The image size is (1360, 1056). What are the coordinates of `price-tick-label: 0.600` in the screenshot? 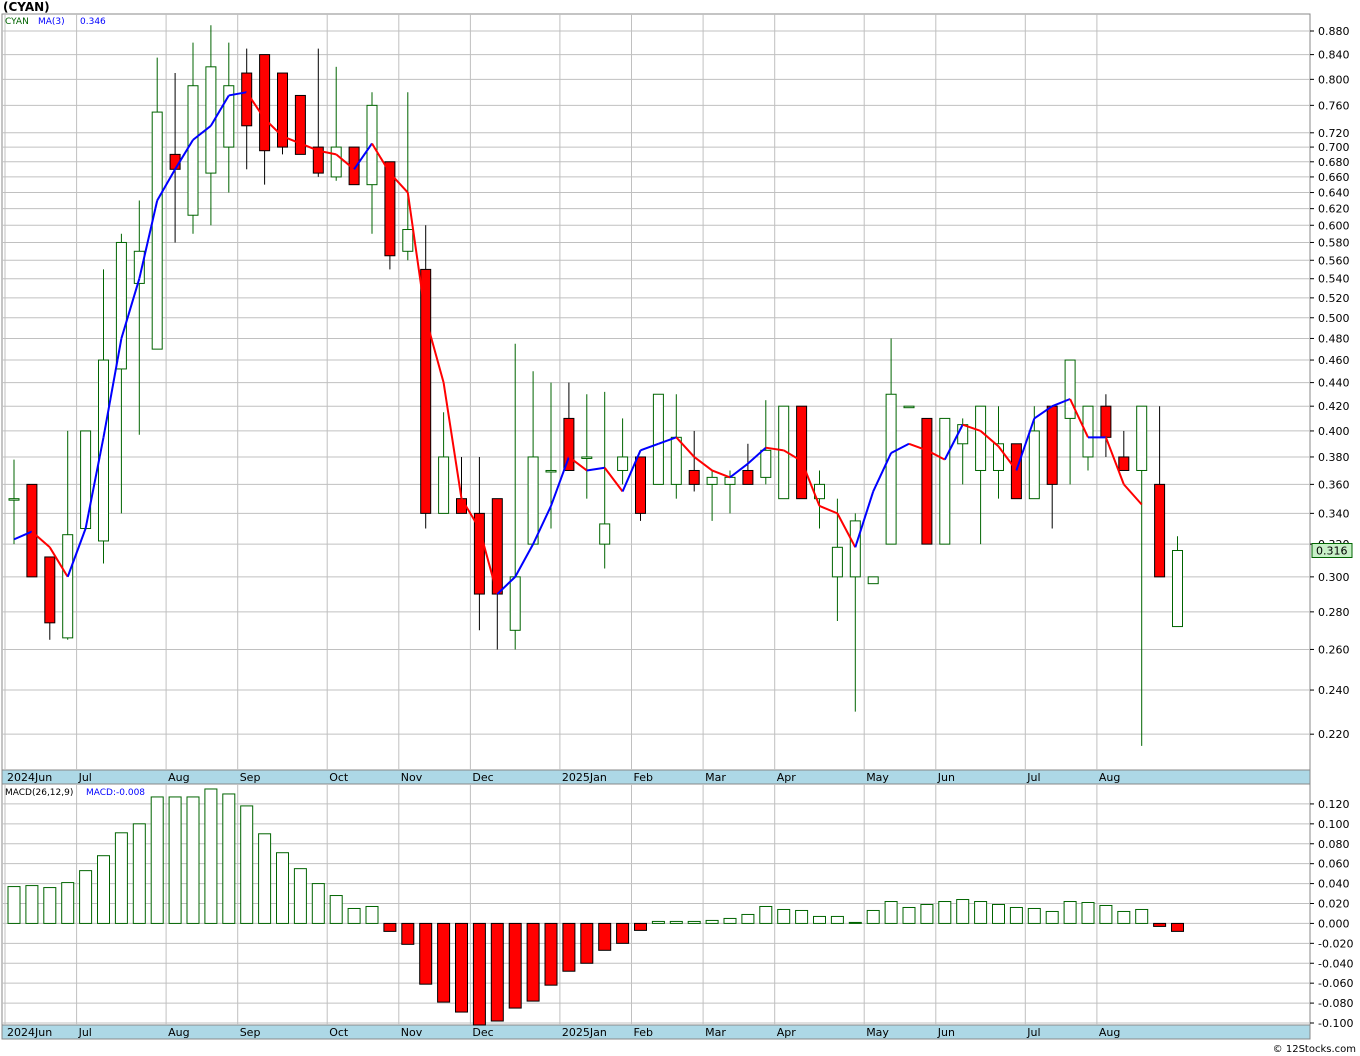 It's located at (1334, 225).